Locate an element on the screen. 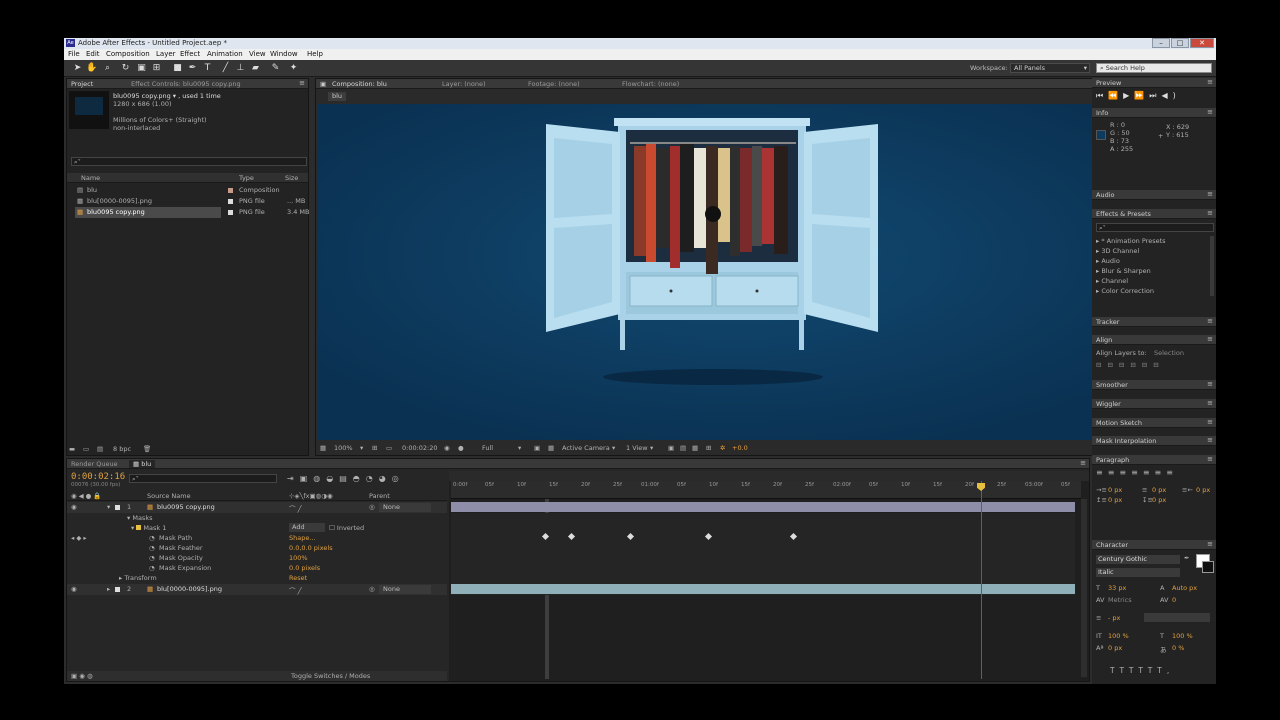 The width and height of the screenshot is (1280, 720). timeline-search-input: ⌕˅ is located at coordinates (203, 478).